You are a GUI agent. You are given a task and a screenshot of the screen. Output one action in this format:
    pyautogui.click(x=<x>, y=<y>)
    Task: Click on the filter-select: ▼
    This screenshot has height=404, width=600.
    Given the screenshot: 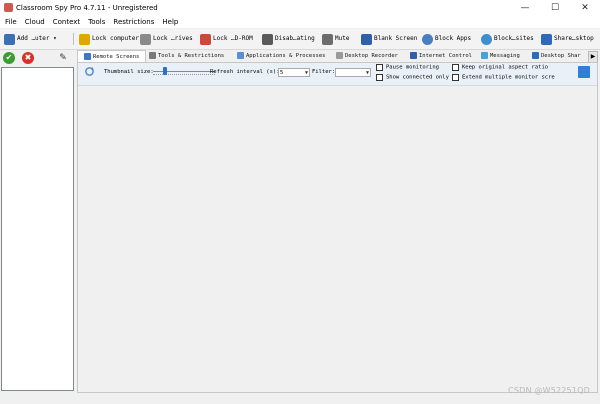 What is the action you would take?
    pyautogui.click(x=353, y=72)
    